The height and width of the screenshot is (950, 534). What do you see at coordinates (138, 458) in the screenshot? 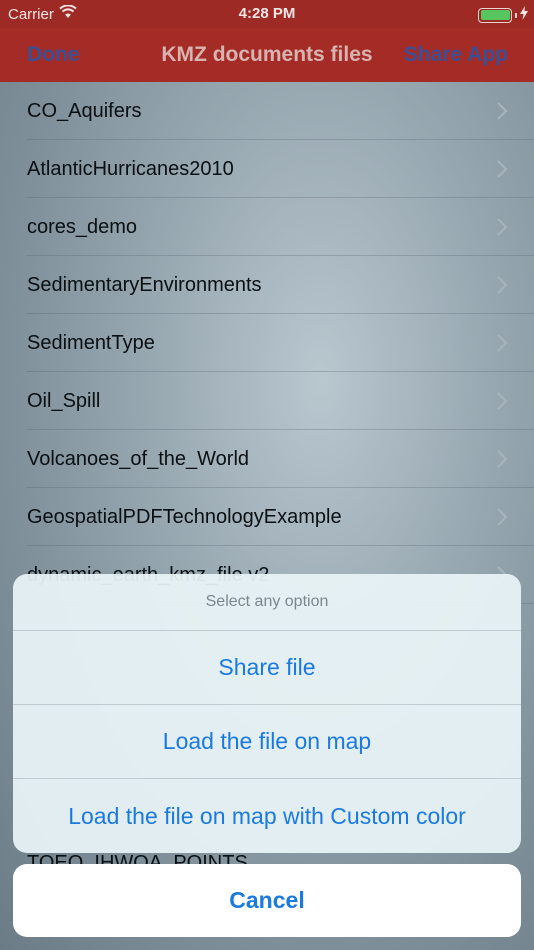
I see `file-name: Volcanoes_of_the_World` at bounding box center [138, 458].